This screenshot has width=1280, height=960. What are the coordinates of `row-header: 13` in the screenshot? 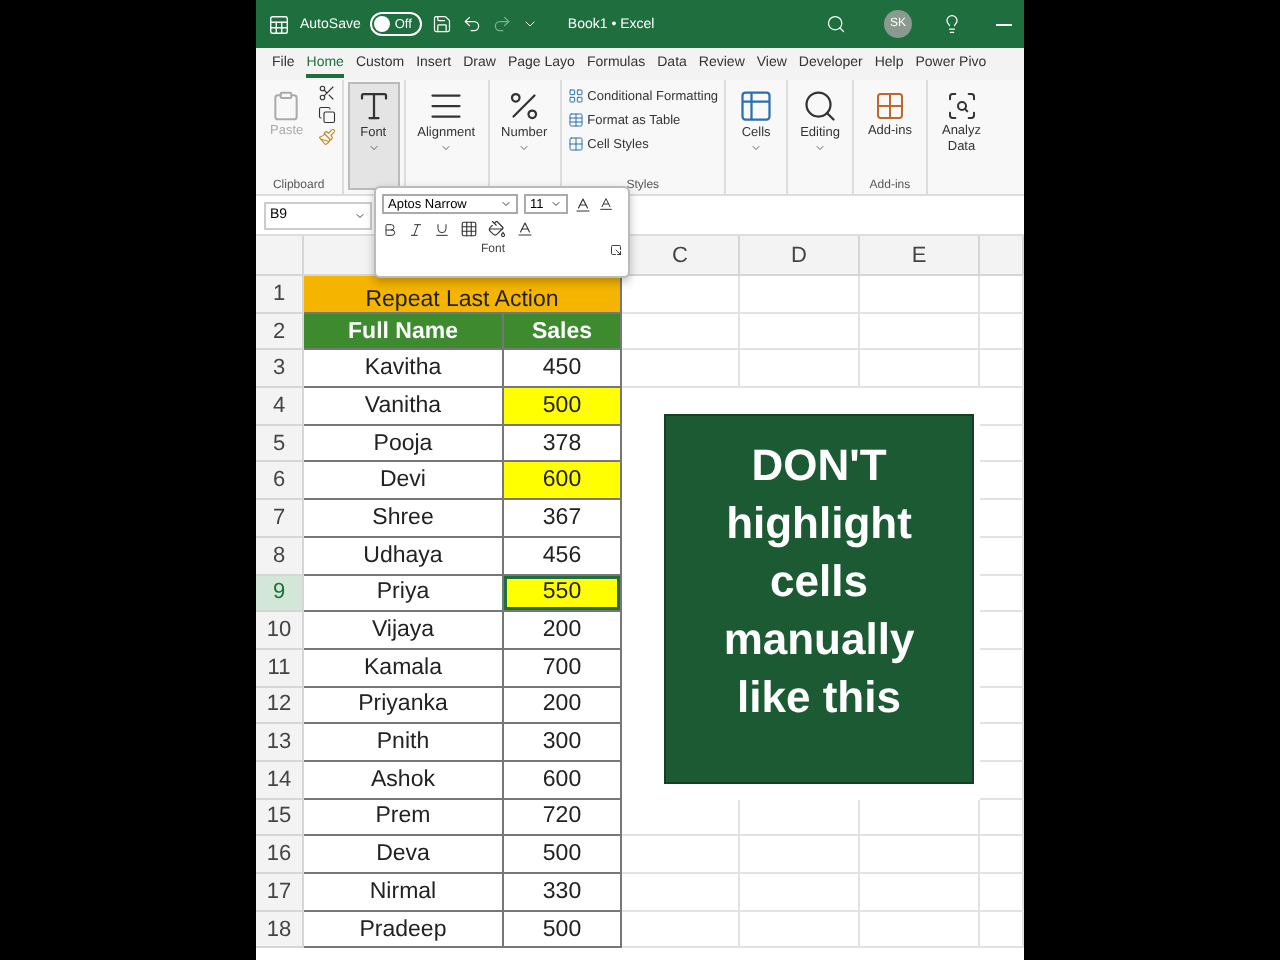 It's located at (280, 743).